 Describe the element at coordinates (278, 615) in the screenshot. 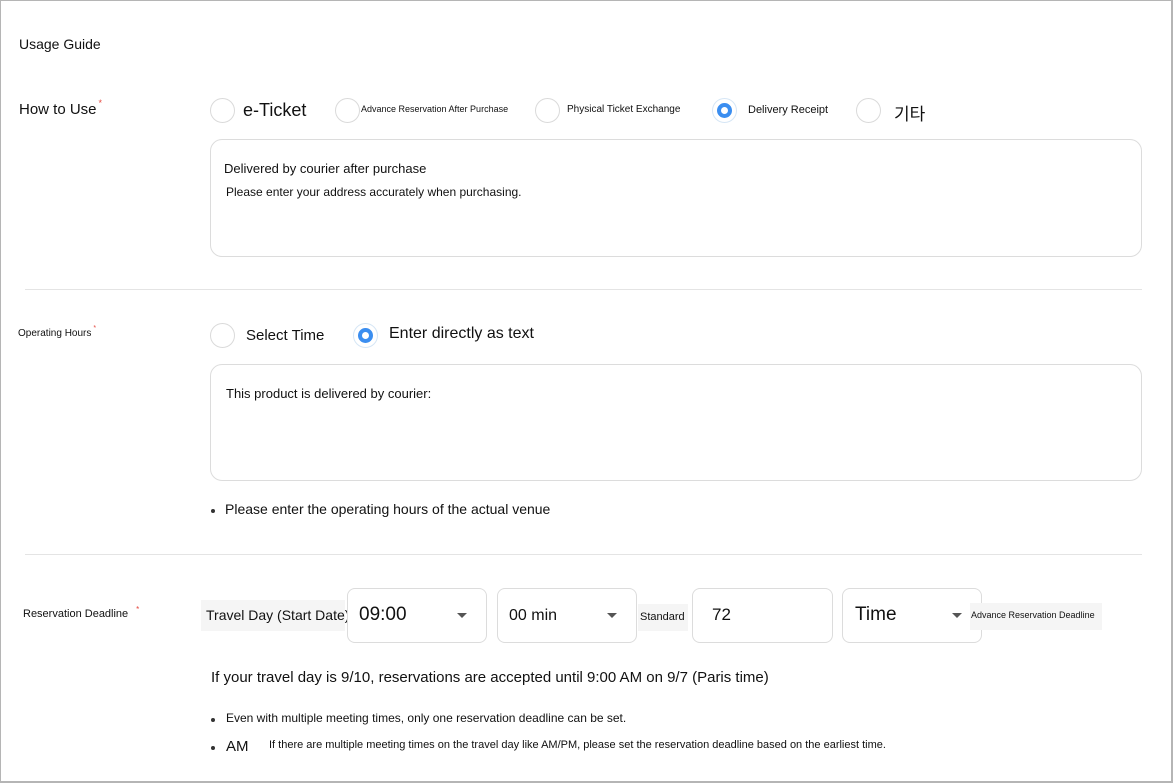

I see `travel-day-label: Travel Day (Start Date)` at that location.